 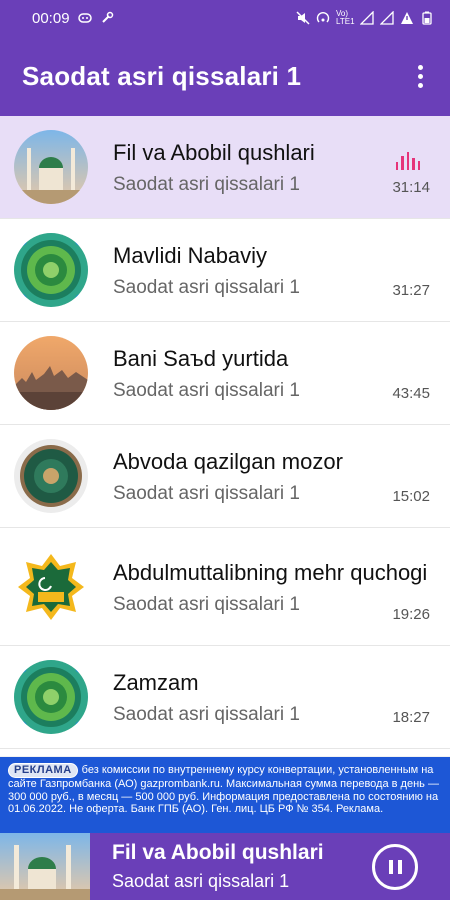 I want to click on more-options-button, so click(x=420, y=76).